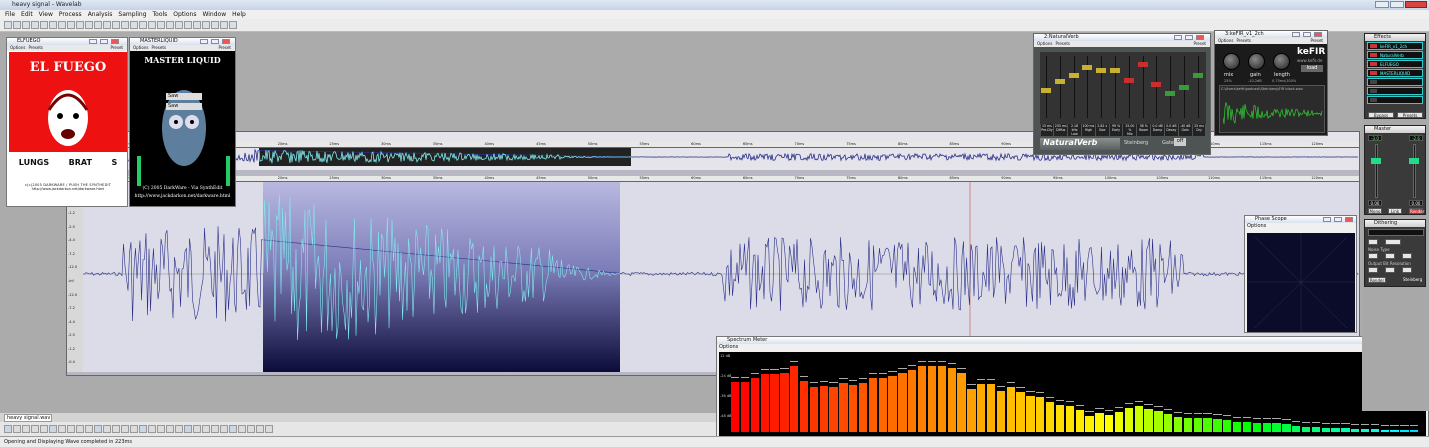 This screenshot has height=447, width=1429. Describe the element at coordinates (228, 171) in the screenshot. I see `liquid-fader-right` at that location.